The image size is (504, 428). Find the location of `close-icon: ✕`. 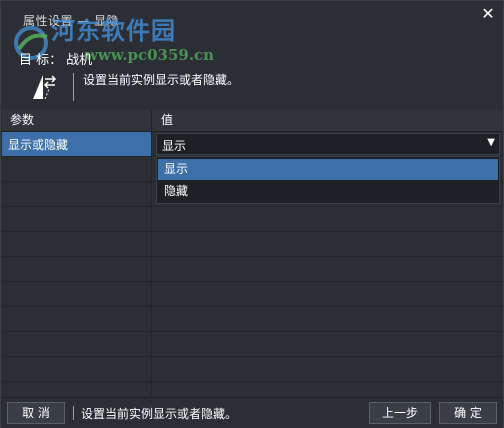

close-icon: ✕ is located at coordinates (488, 13).